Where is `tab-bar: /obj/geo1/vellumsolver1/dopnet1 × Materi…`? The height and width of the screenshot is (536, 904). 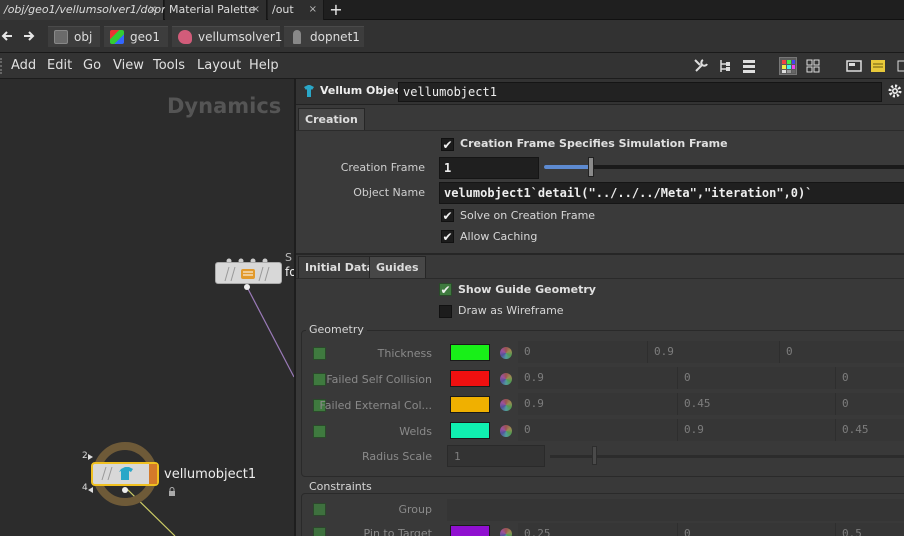
tab-bar: /obj/geo1/vellumsolver1/dopnet1 × Materi… is located at coordinates (452, 10).